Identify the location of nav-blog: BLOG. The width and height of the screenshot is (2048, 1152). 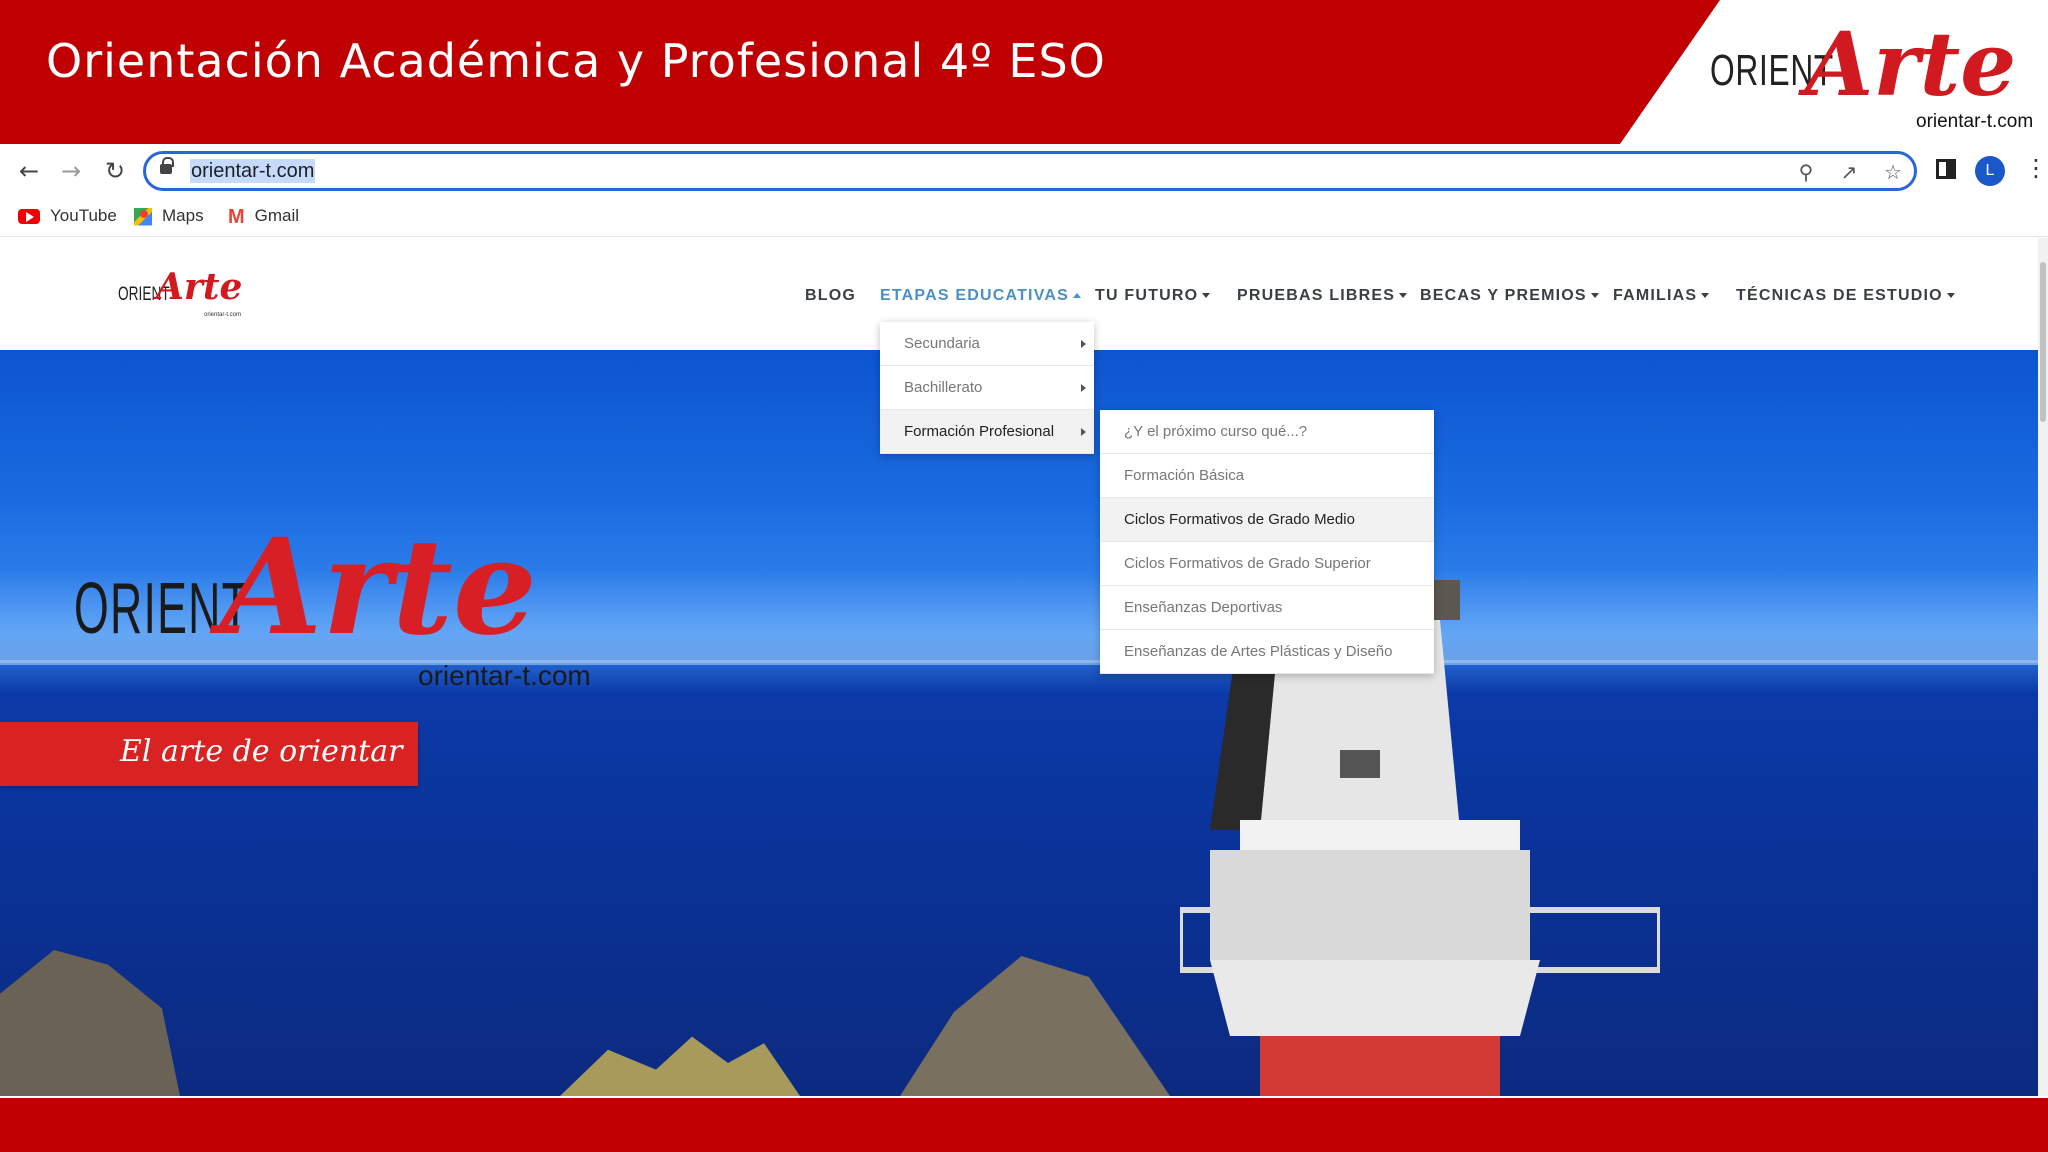
(830, 296).